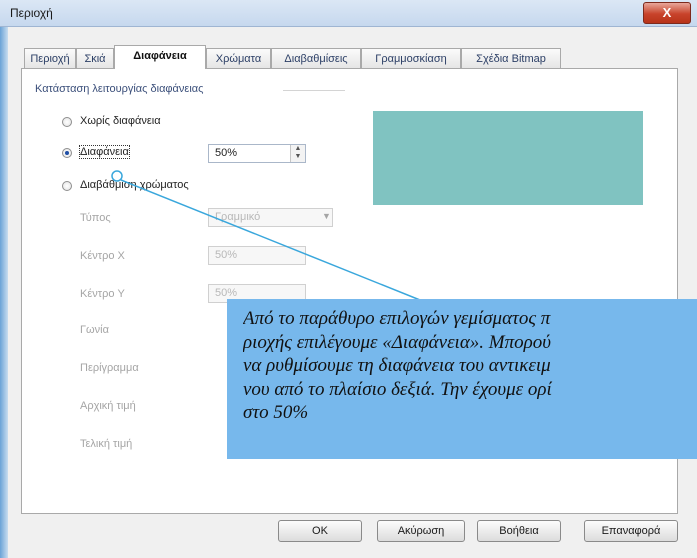 The image size is (697, 558). What do you see at coordinates (397, 365) in the screenshot?
I see `annotation-line: να ρυθμίσουμε τη διαφάνεια του αντικειμ` at bounding box center [397, 365].